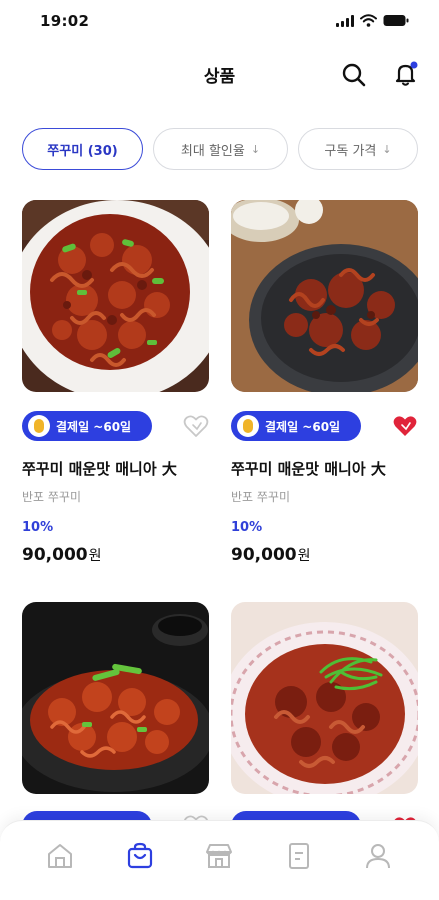 The width and height of the screenshot is (439, 900). I want to click on status-icons, so click(372, 20).